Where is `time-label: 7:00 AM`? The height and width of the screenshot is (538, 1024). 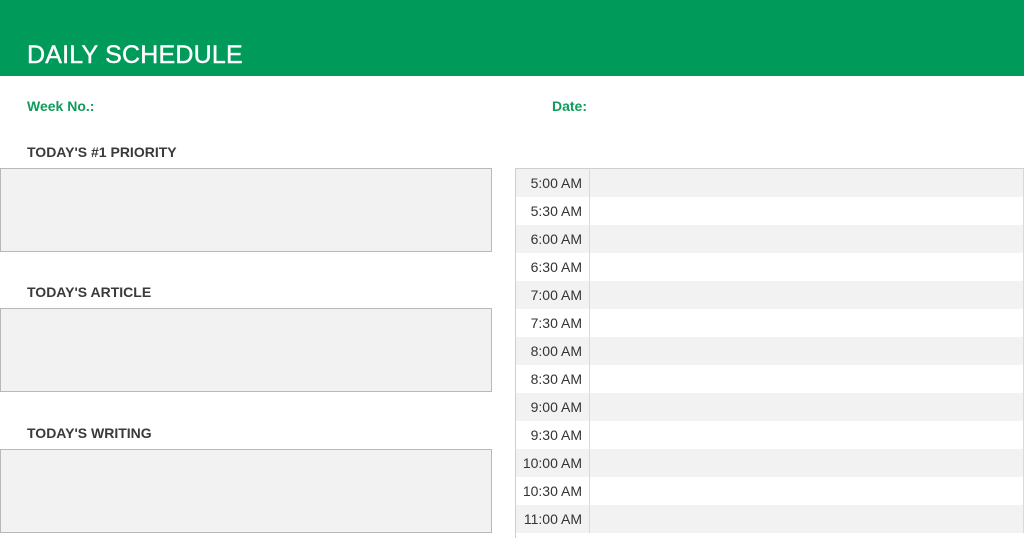 time-label: 7:00 AM is located at coordinates (553, 295).